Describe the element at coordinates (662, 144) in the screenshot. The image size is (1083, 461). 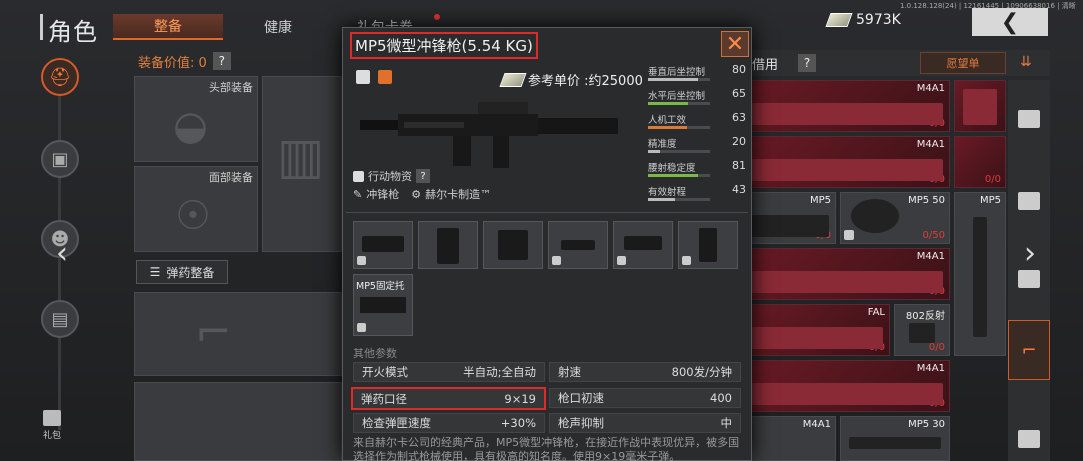
I see `stat-label: 精准度` at that location.